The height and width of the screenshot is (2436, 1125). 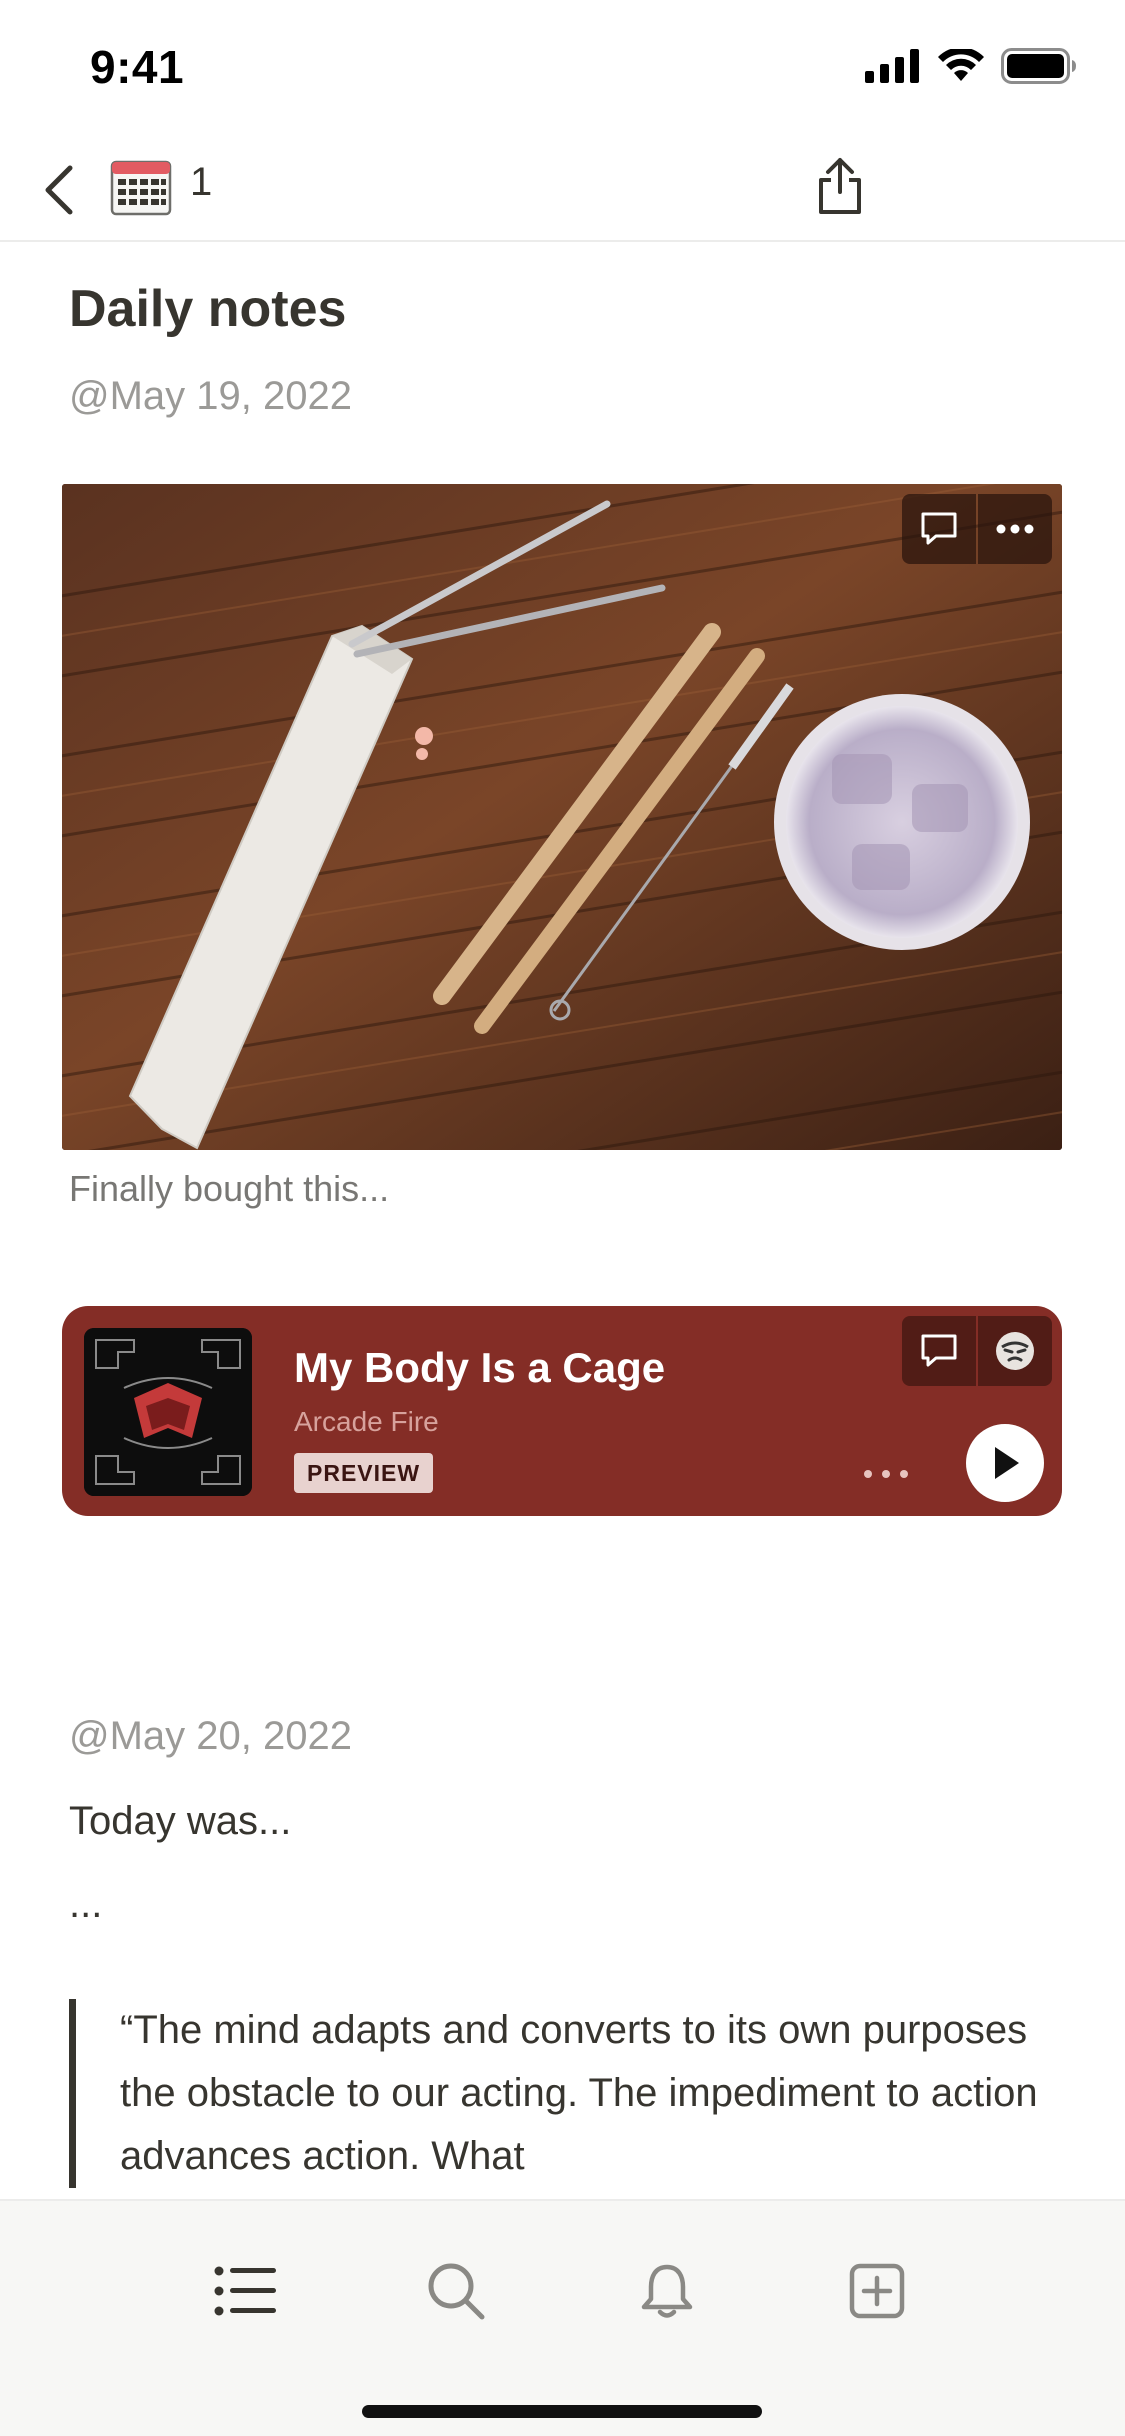 What do you see at coordinates (892, 66) in the screenshot?
I see `signal-icon` at bounding box center [892, 66].